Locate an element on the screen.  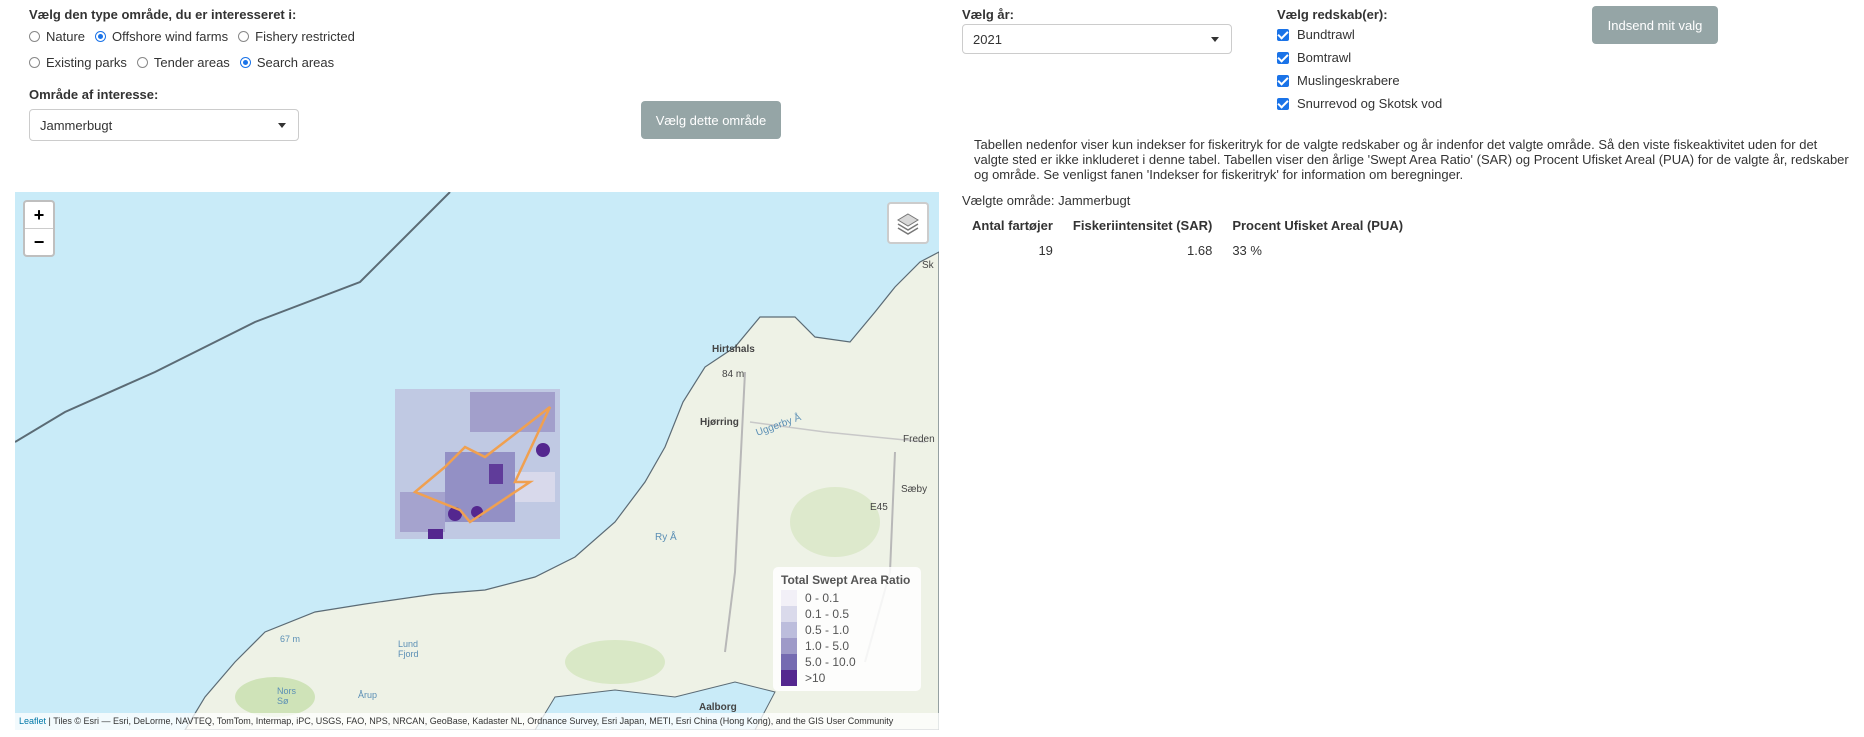
chevron-down-icon is located at coordinates (1215, 39).